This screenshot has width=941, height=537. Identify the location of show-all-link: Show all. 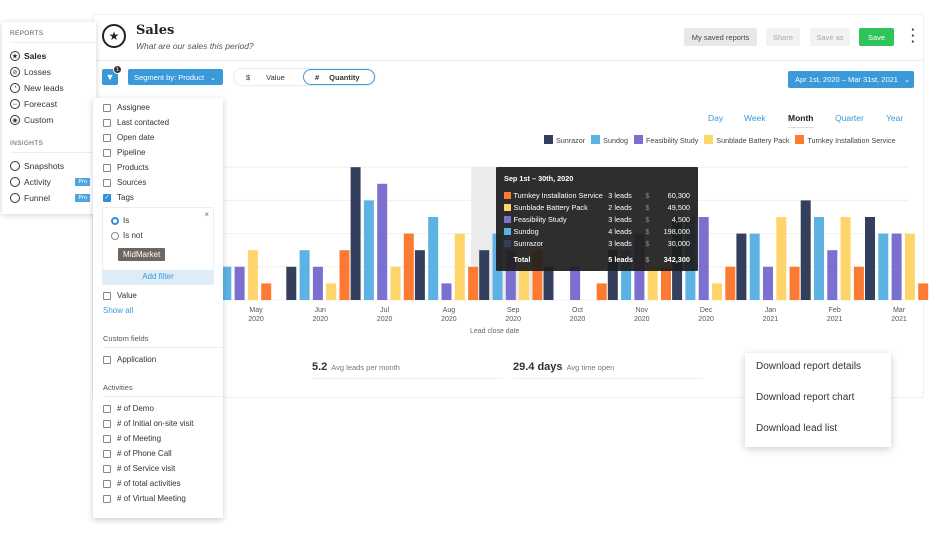
(163, 310).